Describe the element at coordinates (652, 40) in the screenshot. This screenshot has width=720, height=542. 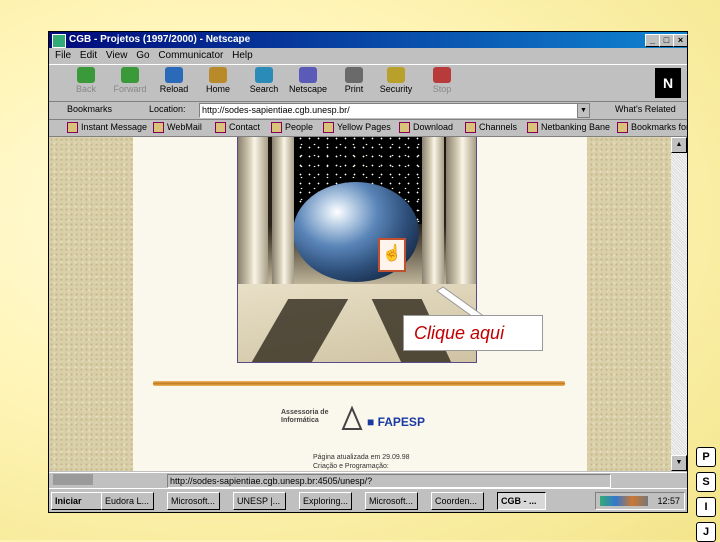
I see `minimize-button: _` at that location.